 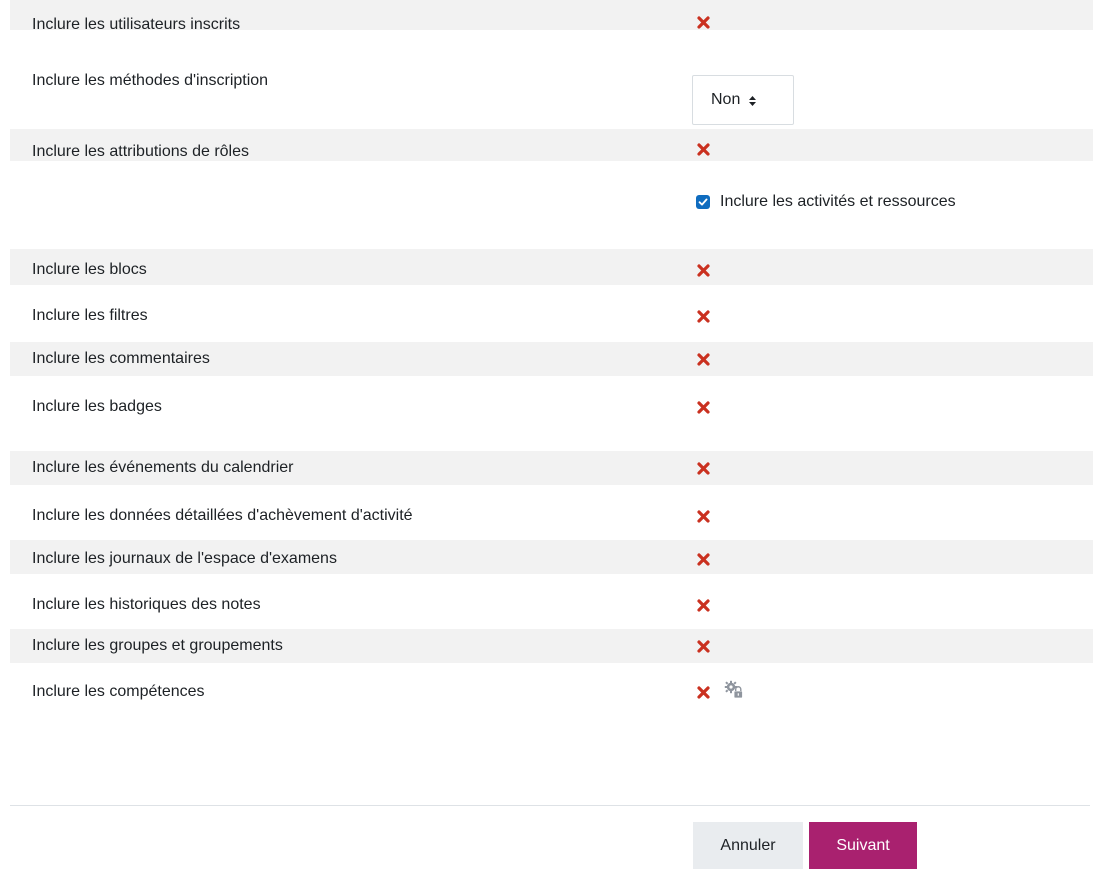 I want to click on setting-row-filters: Inclure les filtres, so click(x=551, y=313).